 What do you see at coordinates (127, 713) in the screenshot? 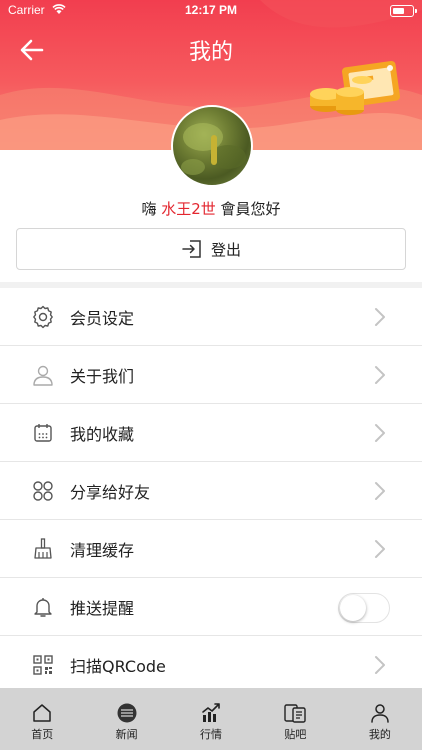
I see `news-icon` at bounding box center [127, 713].